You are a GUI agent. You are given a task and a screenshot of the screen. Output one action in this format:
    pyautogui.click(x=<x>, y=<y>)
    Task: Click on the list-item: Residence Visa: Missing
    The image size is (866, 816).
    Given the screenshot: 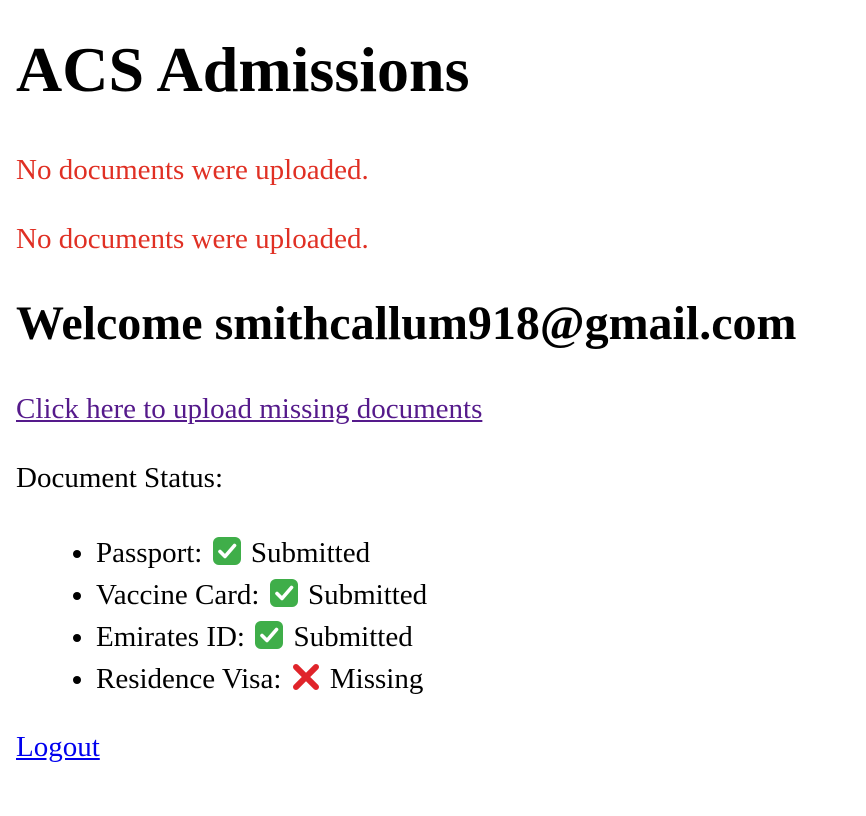 What is the action you would take?
    pyautogui.click(x=261, y=679)
    